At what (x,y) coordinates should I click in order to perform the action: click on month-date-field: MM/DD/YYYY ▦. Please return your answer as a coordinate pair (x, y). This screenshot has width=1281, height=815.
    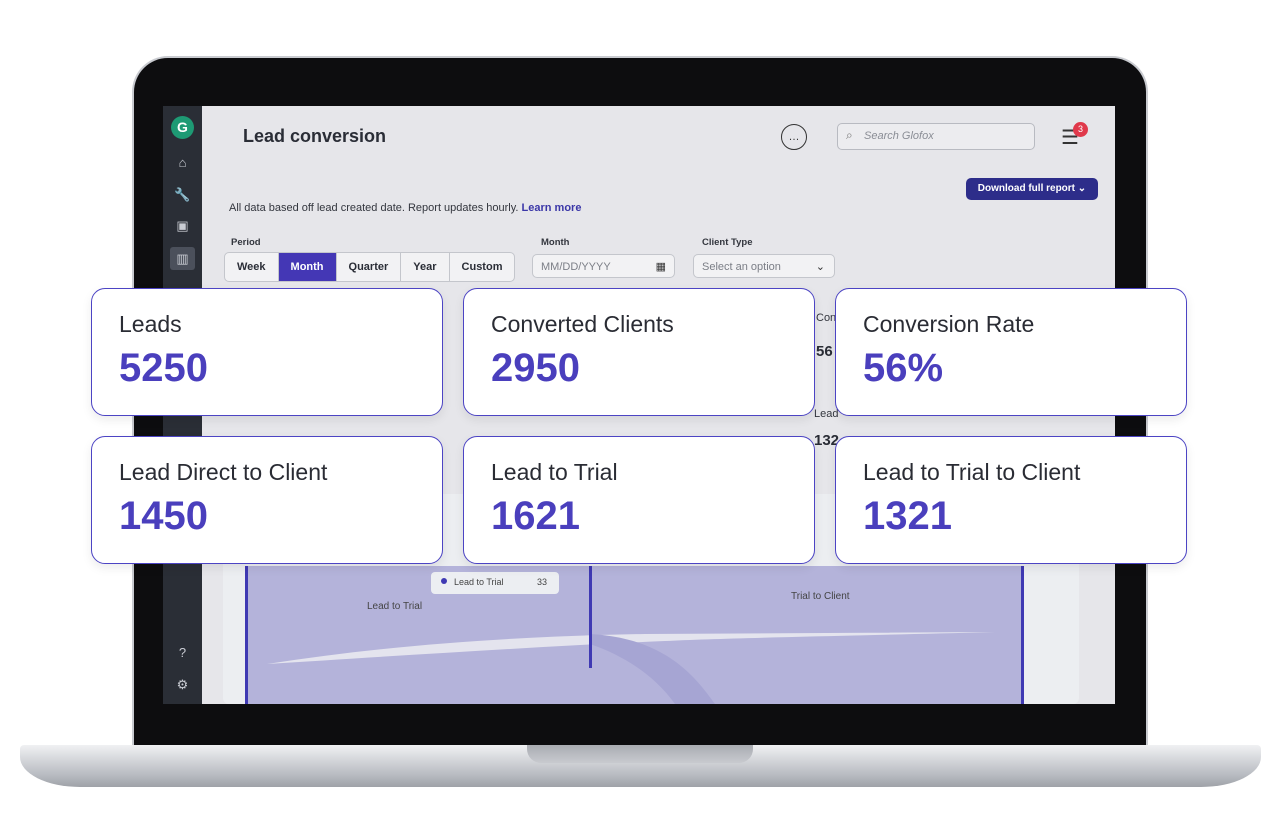
    Looking at the image, I should click on (603, 266).